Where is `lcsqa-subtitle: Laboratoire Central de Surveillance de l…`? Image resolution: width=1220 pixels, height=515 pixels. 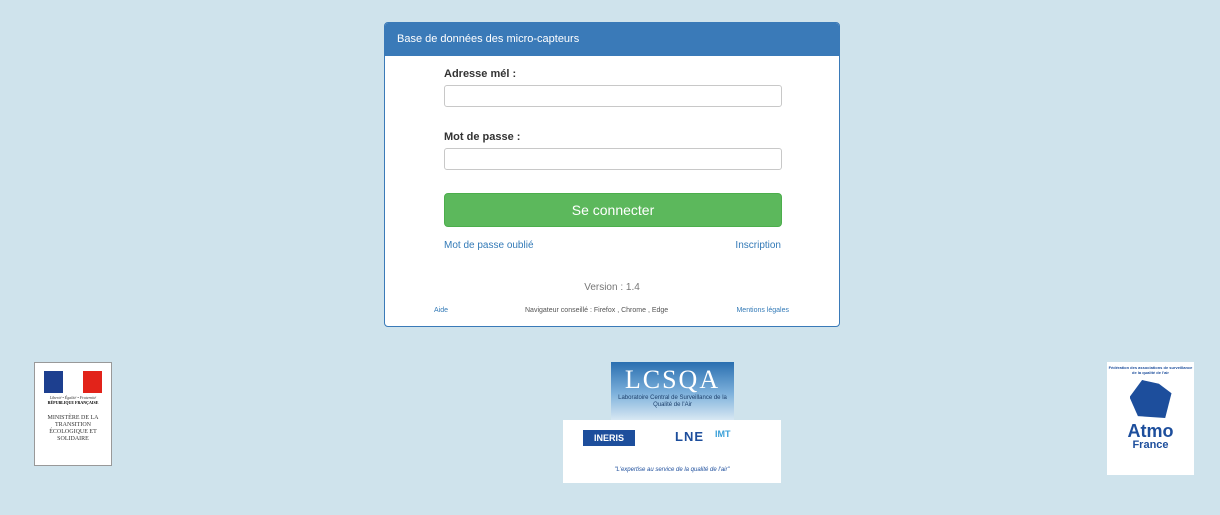
lcsqa-subtitle: Laboratoire Central de Surveillance de l… is located at coordinates (672, 401).